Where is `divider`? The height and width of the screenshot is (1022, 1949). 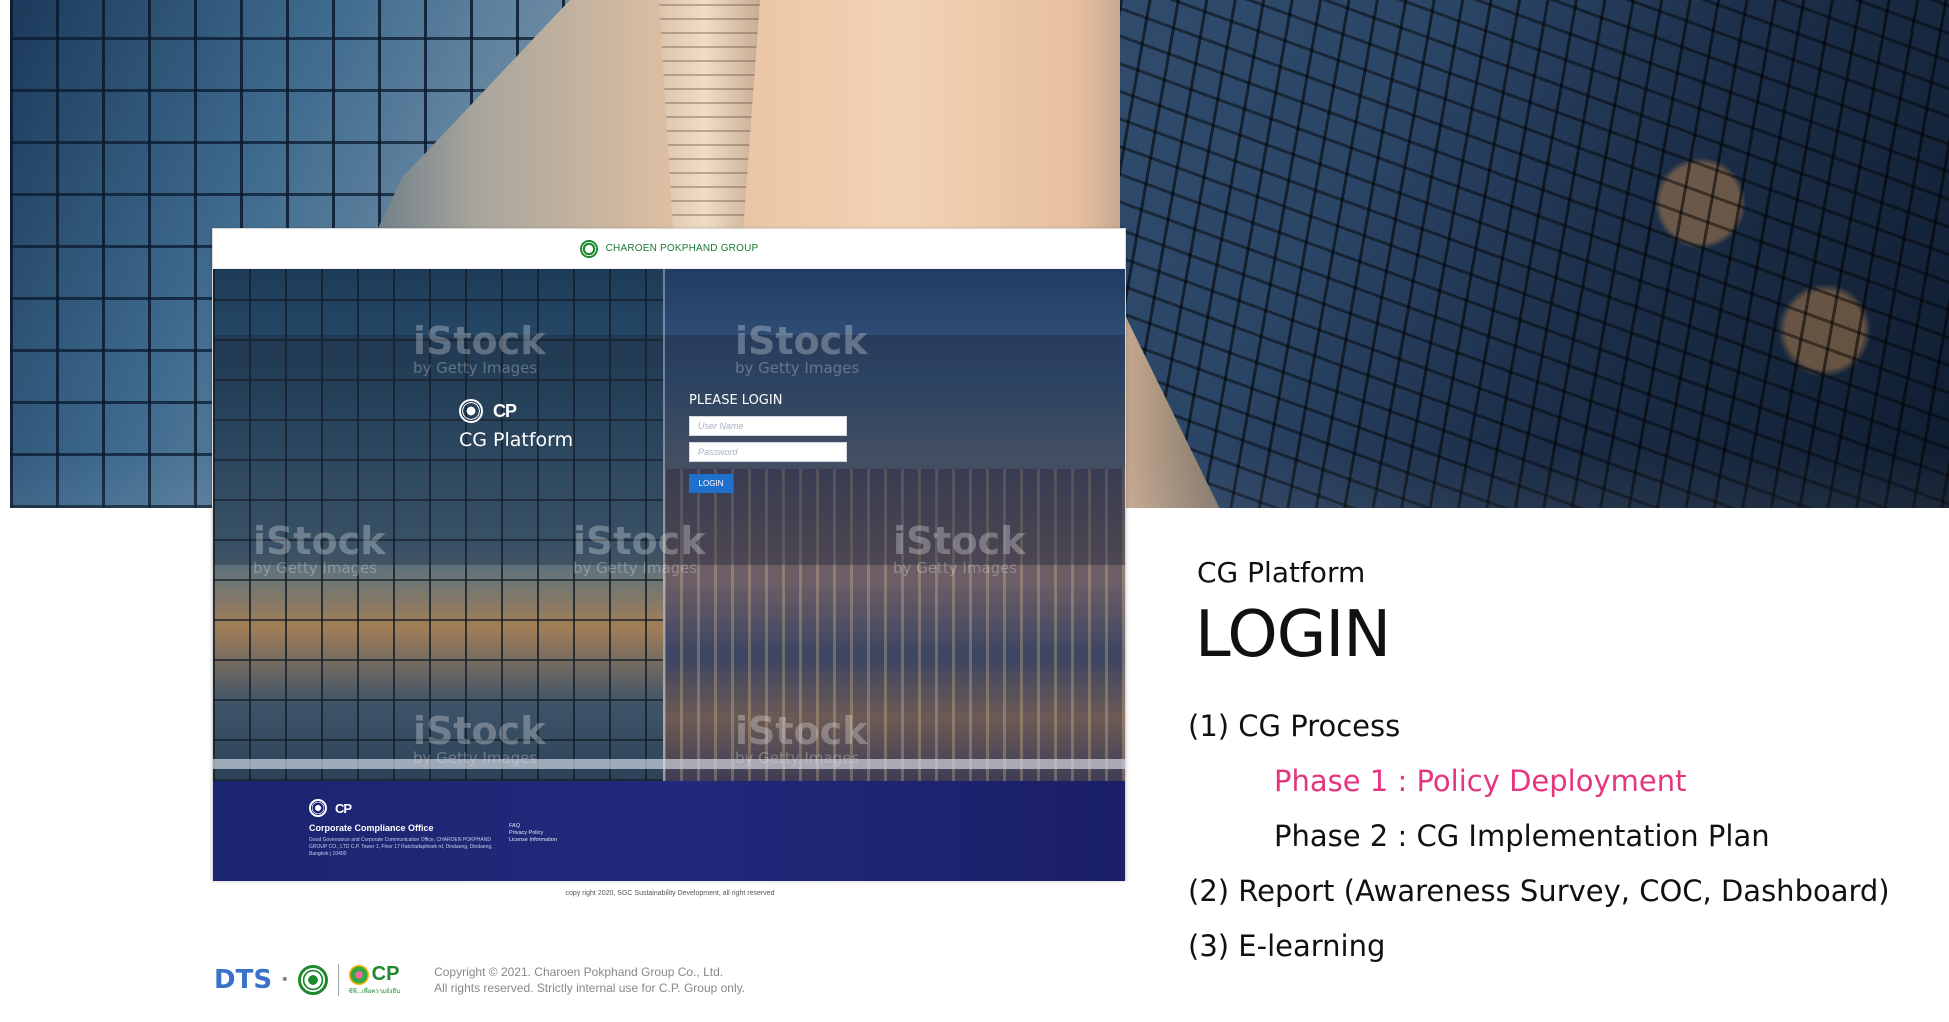 divider is located at coordinates (338, 979).